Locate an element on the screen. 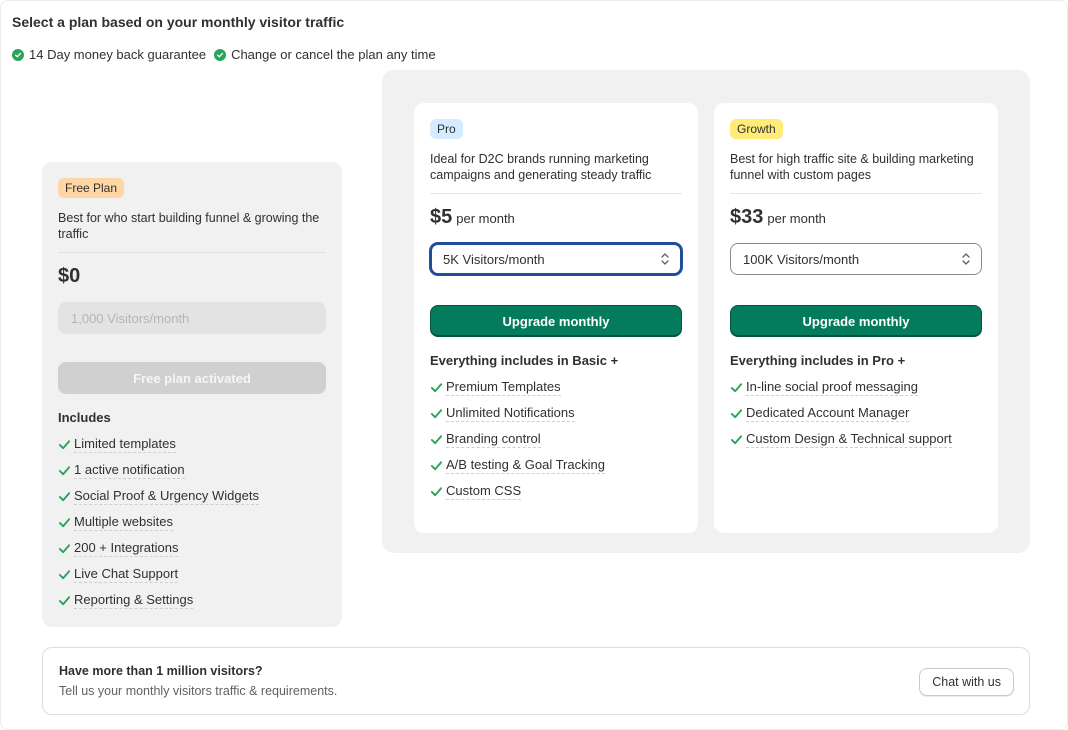 Image resolution: width=1068 pixels, height=730 pixels. feature-item: Limited templates is located at coordinates (192, 444).